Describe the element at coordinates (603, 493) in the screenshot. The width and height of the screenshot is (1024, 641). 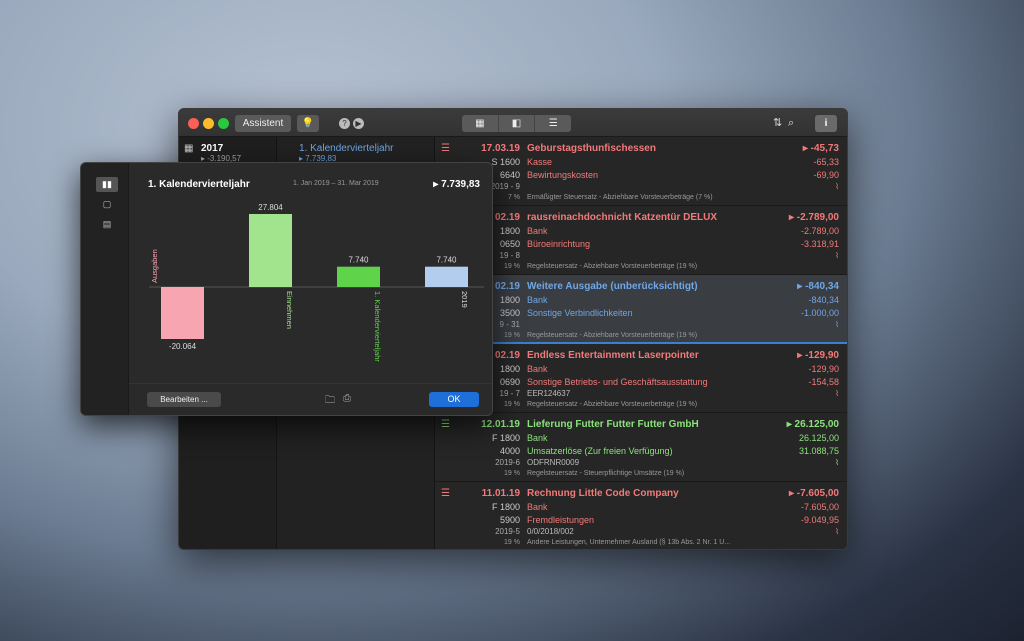
I see `tx-title: Rechnung Little Code Company` at that location.